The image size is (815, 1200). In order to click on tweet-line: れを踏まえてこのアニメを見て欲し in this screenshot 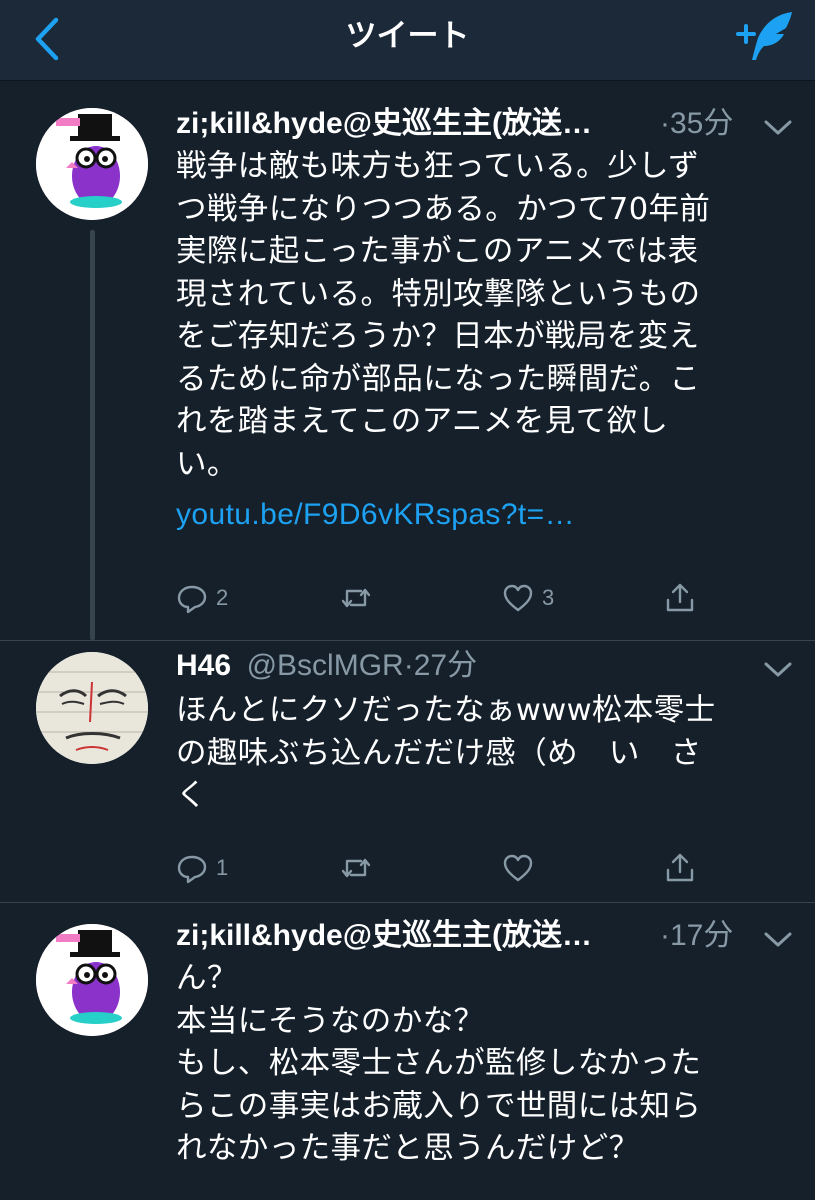, I will do `click(422, 421)`.